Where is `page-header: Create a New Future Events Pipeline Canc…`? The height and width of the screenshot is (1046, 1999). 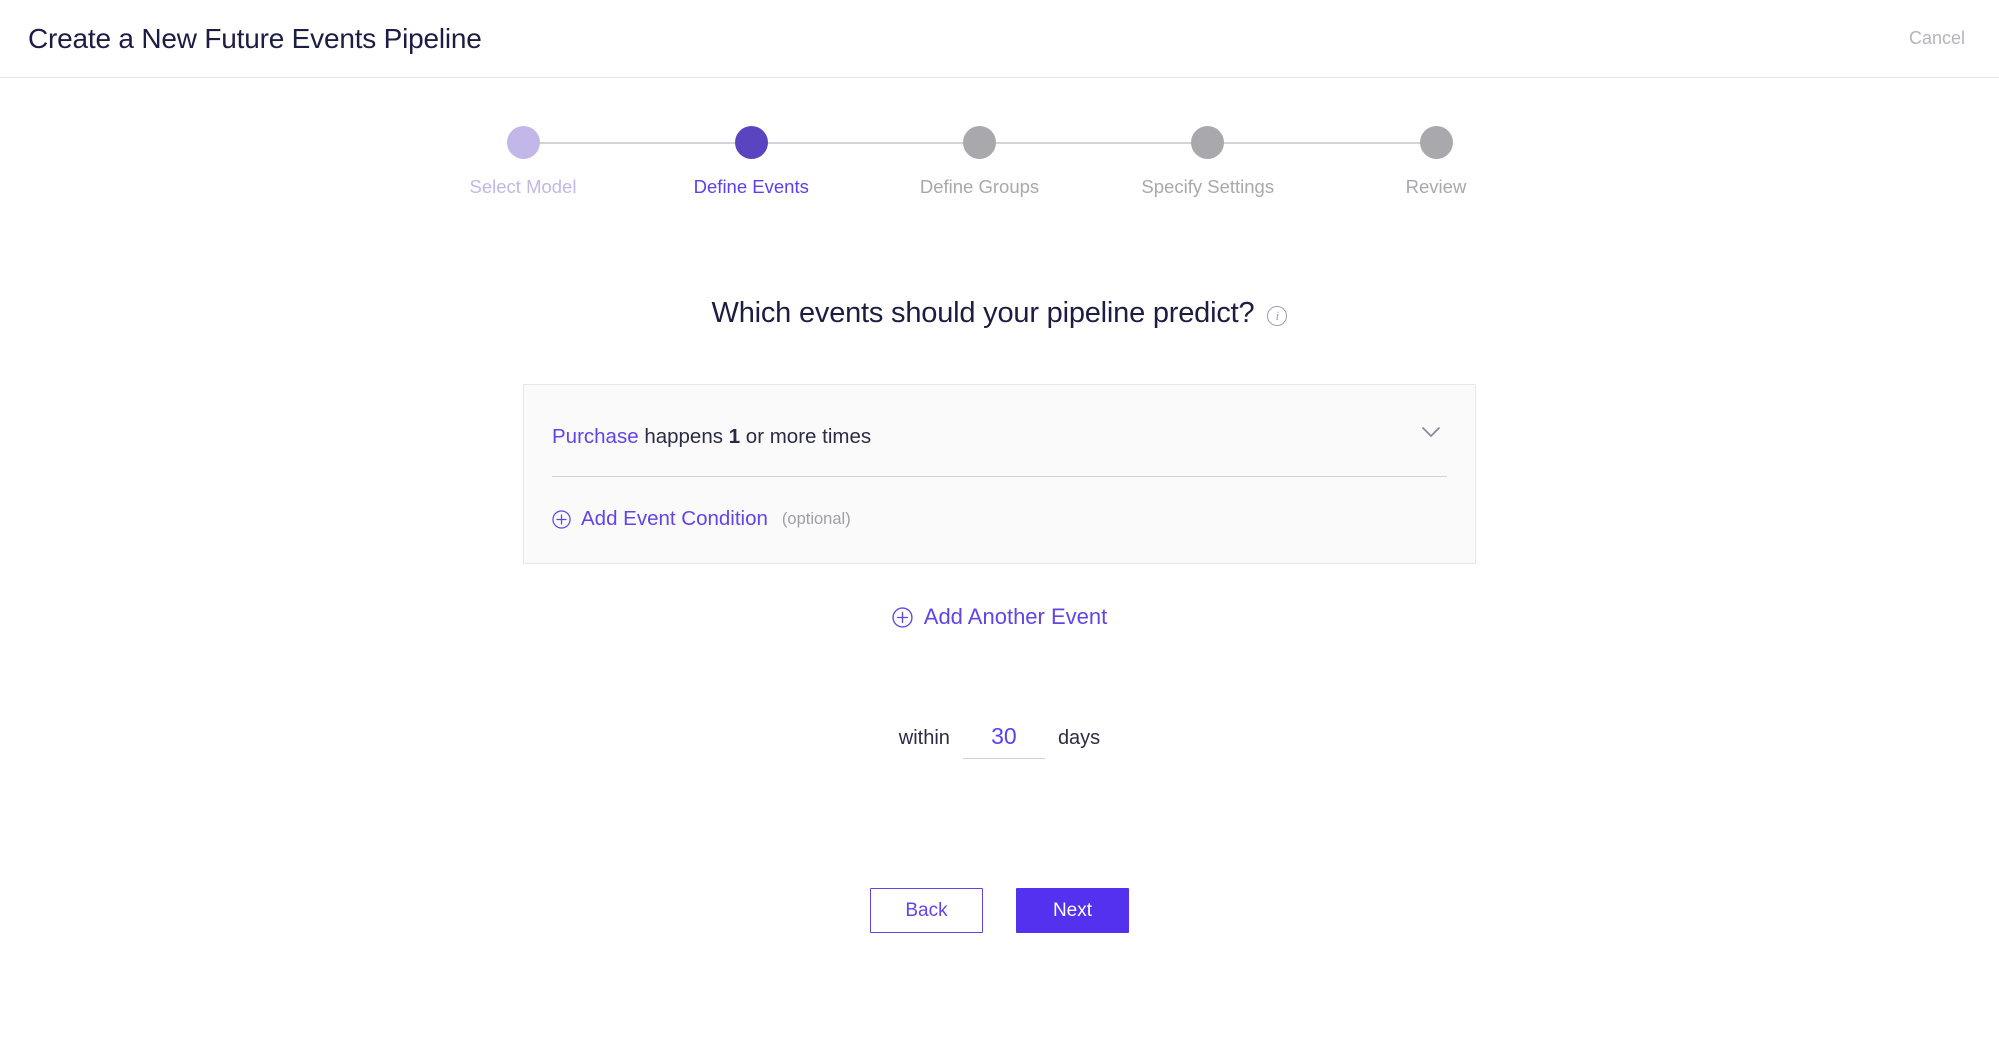 page-header: Create a New Future Events Pipeline Canc… is located at coordinates (999, 39).